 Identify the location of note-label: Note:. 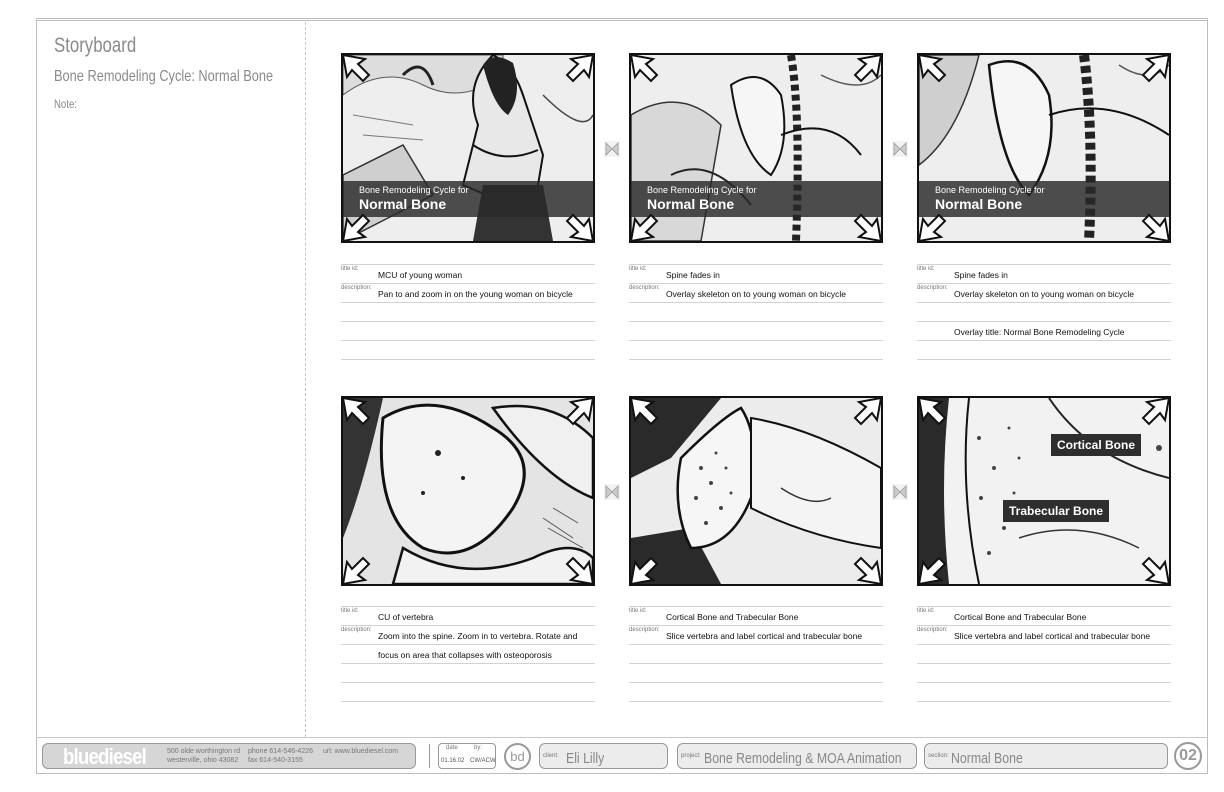
(65, 104).